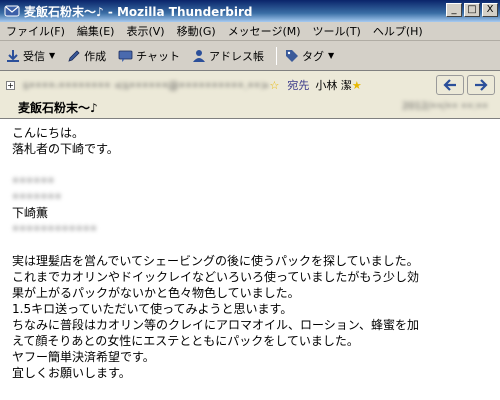 This screenshot has width=500, height=400. What do you see at coordinates (146, 85) in the screenshot?
I see `sender-address: s••••-•••••••• <s••••••@••••••••••.••>` at bounding box center [146, 85].